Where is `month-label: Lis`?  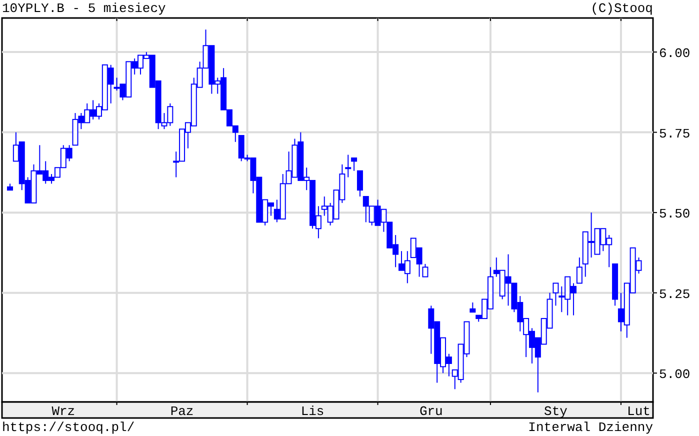 month-label: Lis is located at coordinates (312, 411).